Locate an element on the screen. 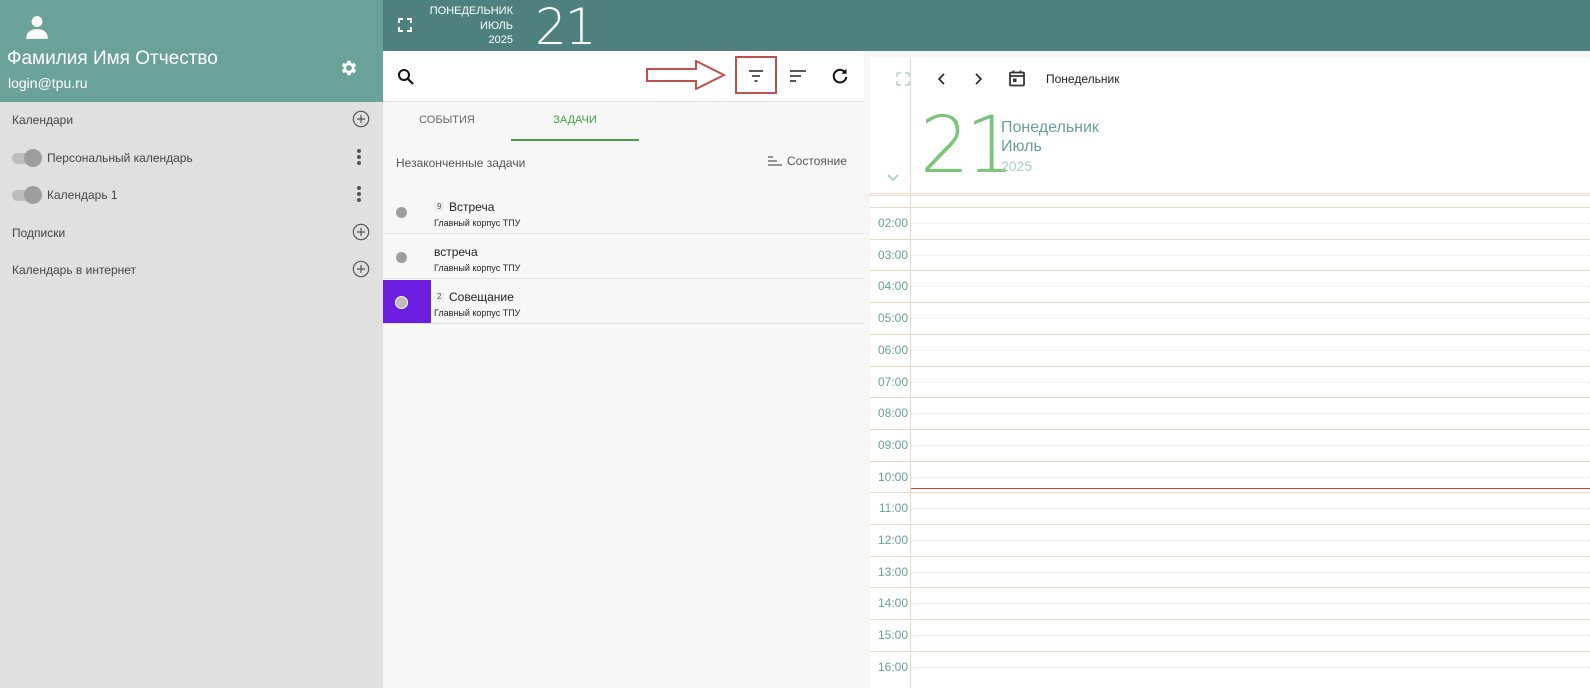 This screenshot has width=1590, height=688. task-color-marker is located at coordinates (407, 301).